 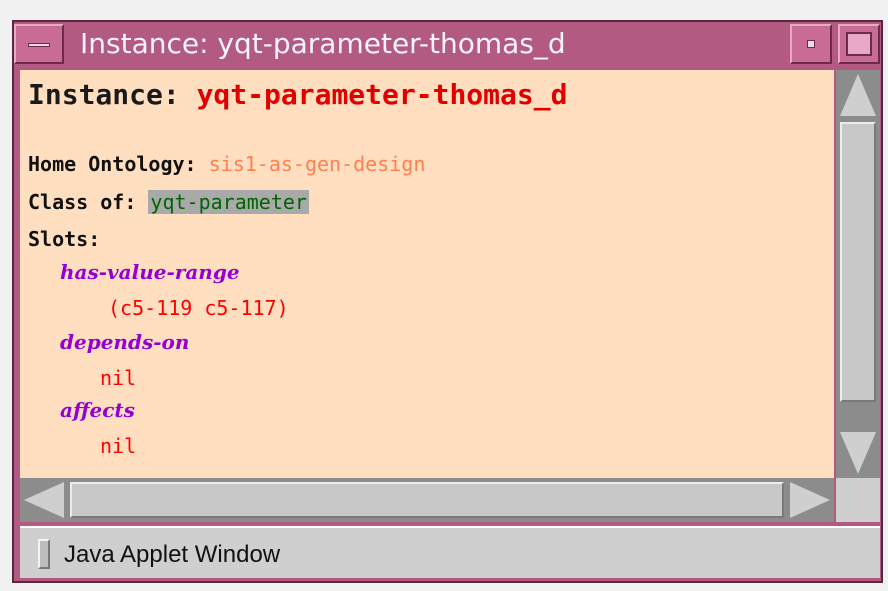 What do you see at coordinates (382, 94) in the screenshot?
I see `instance-name: yqt-parameter-thomas_d` at bounding box center [382, 94].